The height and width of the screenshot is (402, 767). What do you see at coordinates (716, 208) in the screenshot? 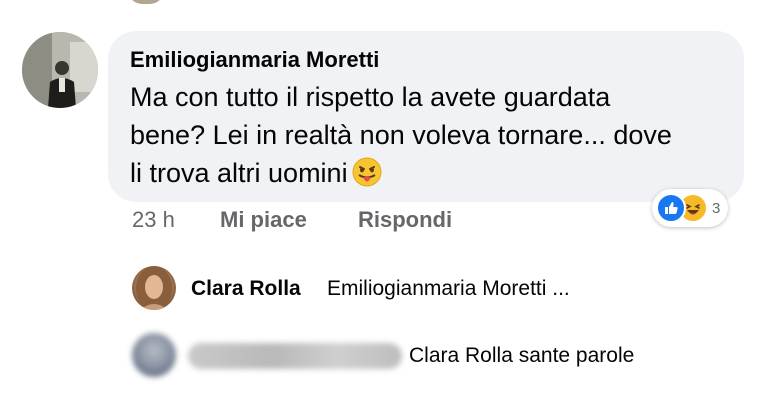
I see `reaction-count: 3` at bounding box center [716, 208].